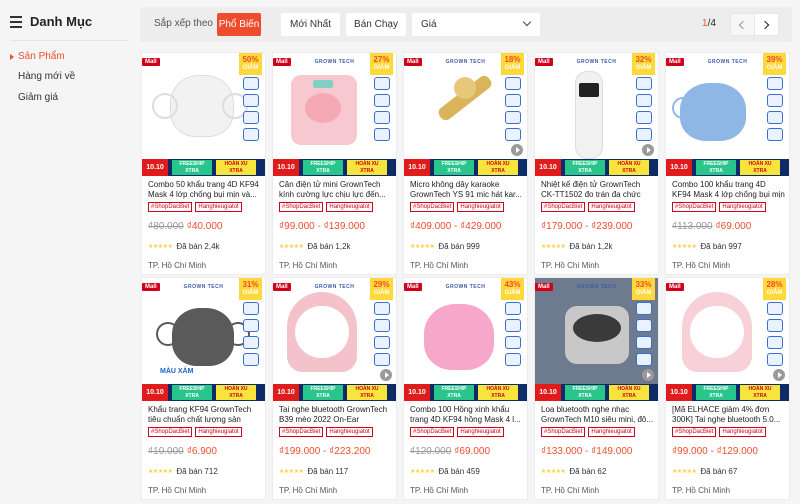 The width and height of the screenshot is (800, 504). I want to click on sort-popular-button: Phổ Biến, so click(239, 24).